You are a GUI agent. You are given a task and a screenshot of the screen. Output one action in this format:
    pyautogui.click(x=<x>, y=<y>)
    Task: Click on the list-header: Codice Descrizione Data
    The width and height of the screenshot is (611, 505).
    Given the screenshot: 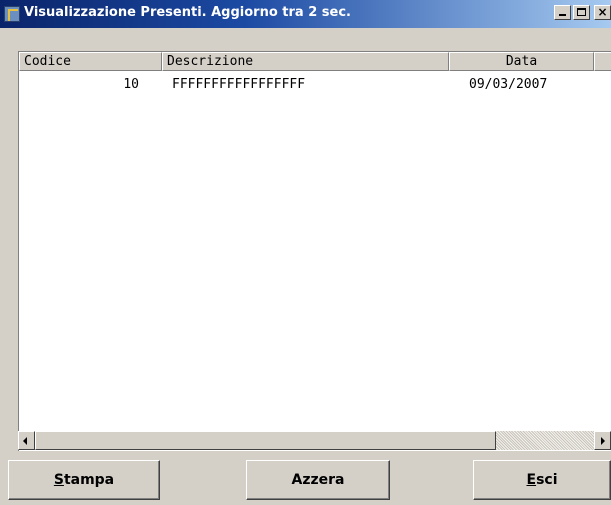 What is the action you would take?
    pyautogui.click(x=315, y=61)
    